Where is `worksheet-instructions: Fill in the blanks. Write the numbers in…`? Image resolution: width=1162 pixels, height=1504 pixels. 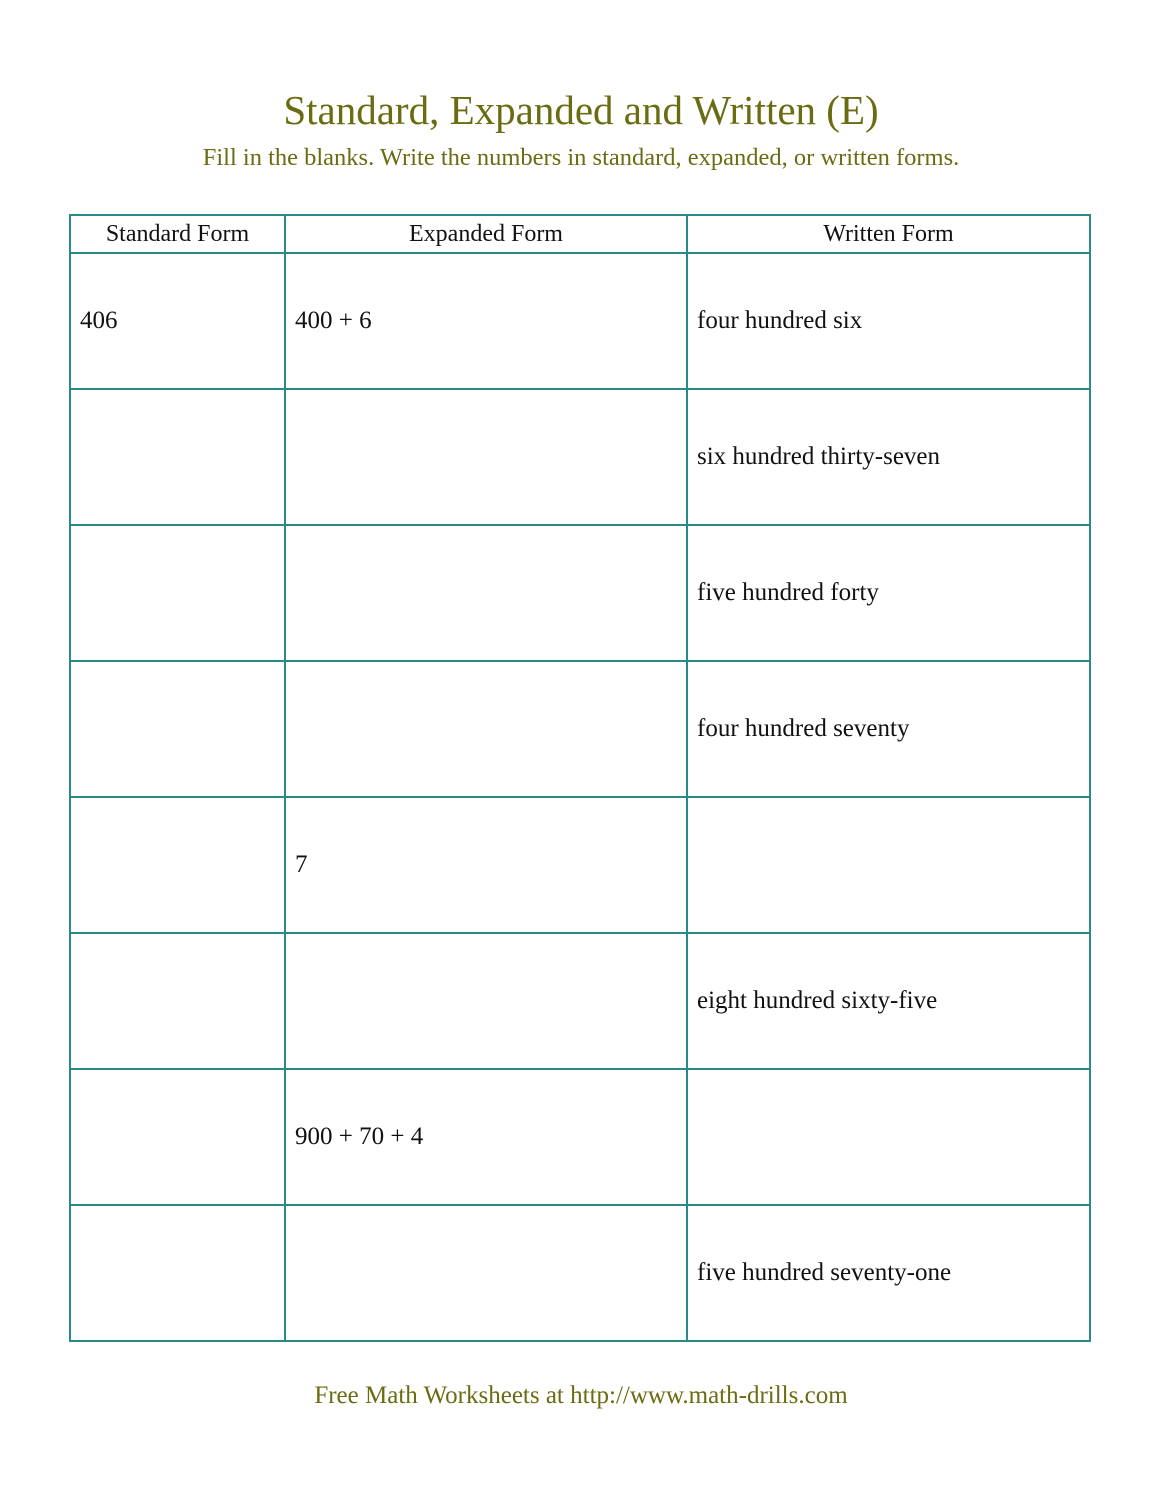 worksheet-instructions: Fill in the blanks. Write the numbers in… is located at coordinates (581, 157).